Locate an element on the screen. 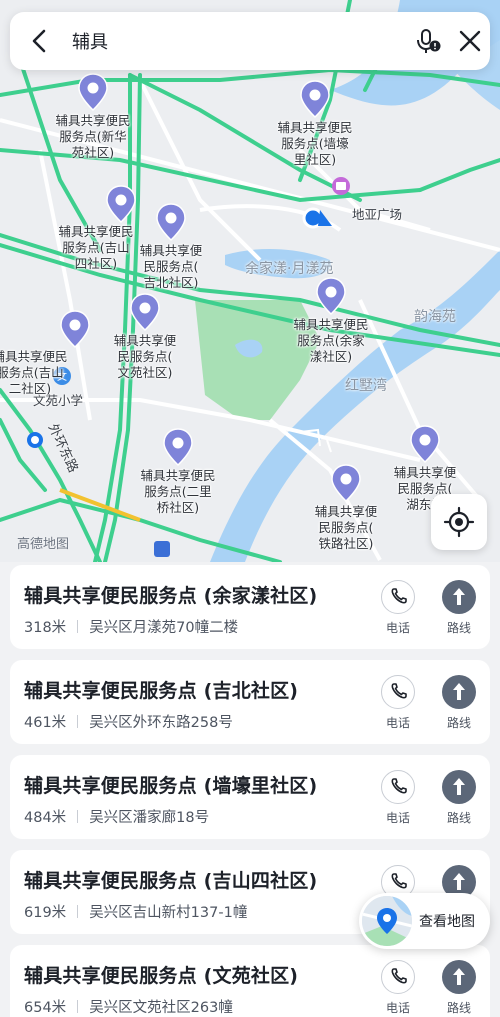 Image resolution: width=500 pixels, height=1017 pixels. result-card: 辅具共享便民服务点 (余家漾社区) 318米 吴兴区月漾苑70幢二楼 电话 路线 is located at coordinates (250, 607).